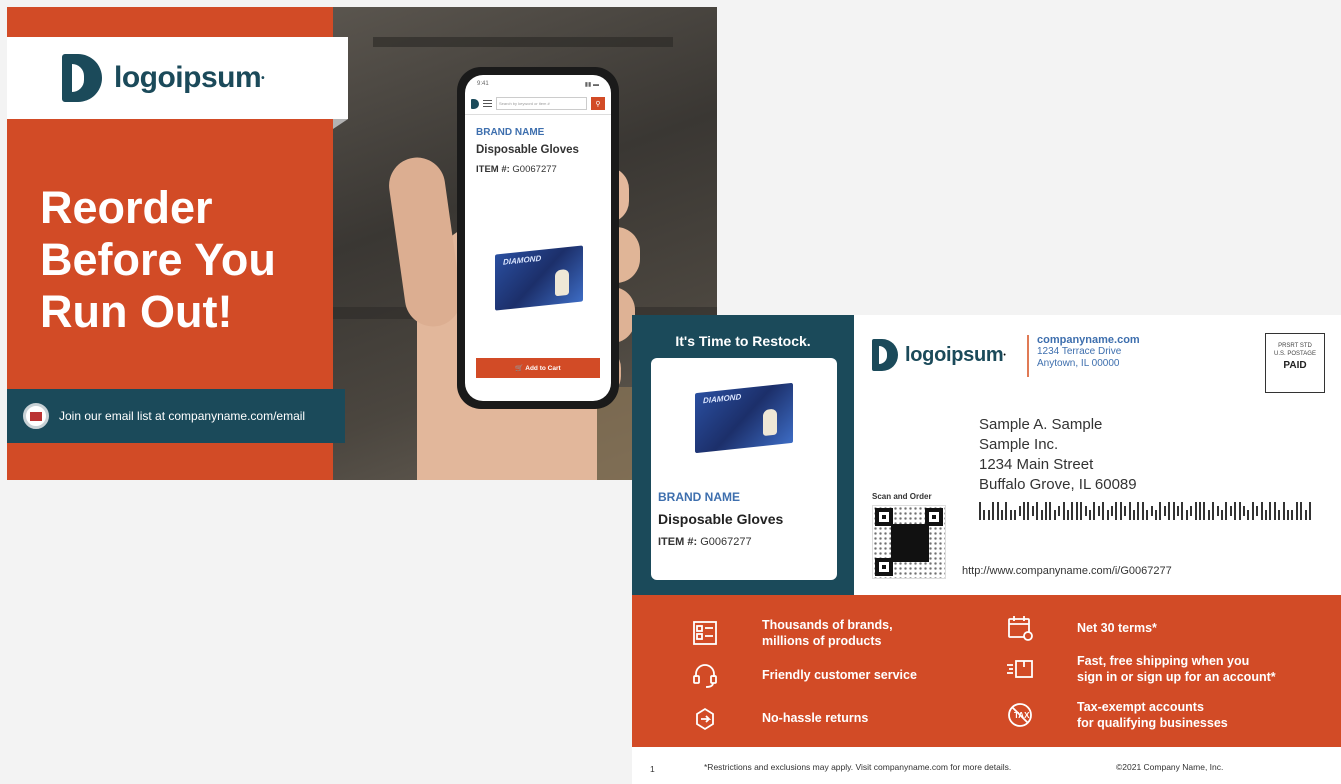 This screenshot has width=1341, height=784. I want to click on hamburger-menu-icon, so click(487, 103).